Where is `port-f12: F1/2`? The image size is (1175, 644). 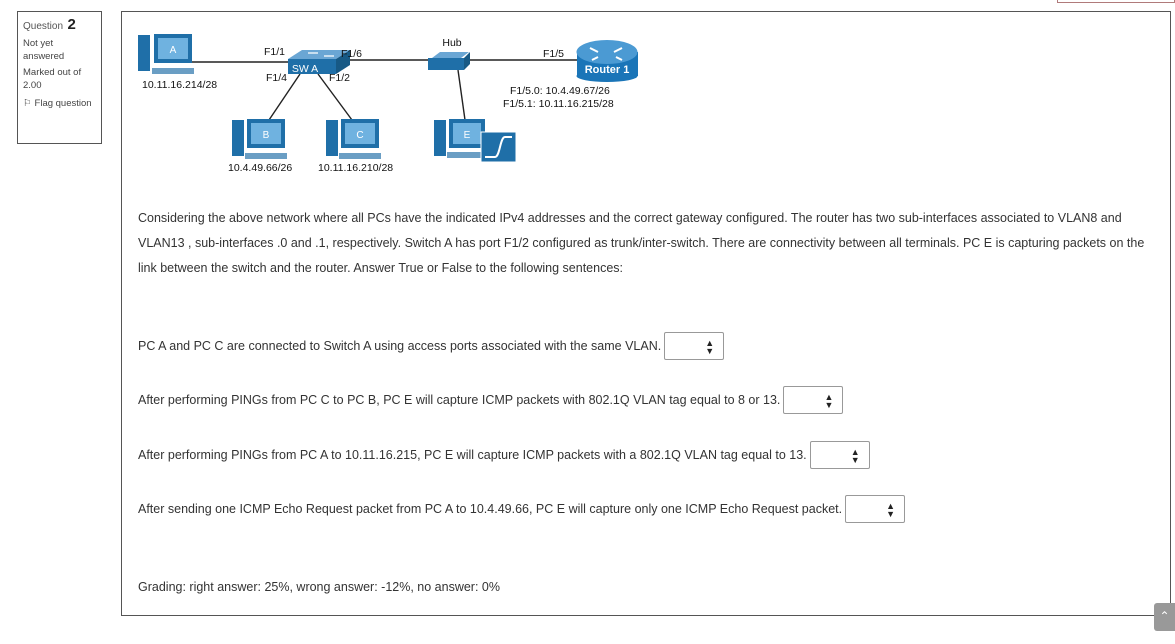
port-f12: F1/2 is located at coordinates (339, 78).